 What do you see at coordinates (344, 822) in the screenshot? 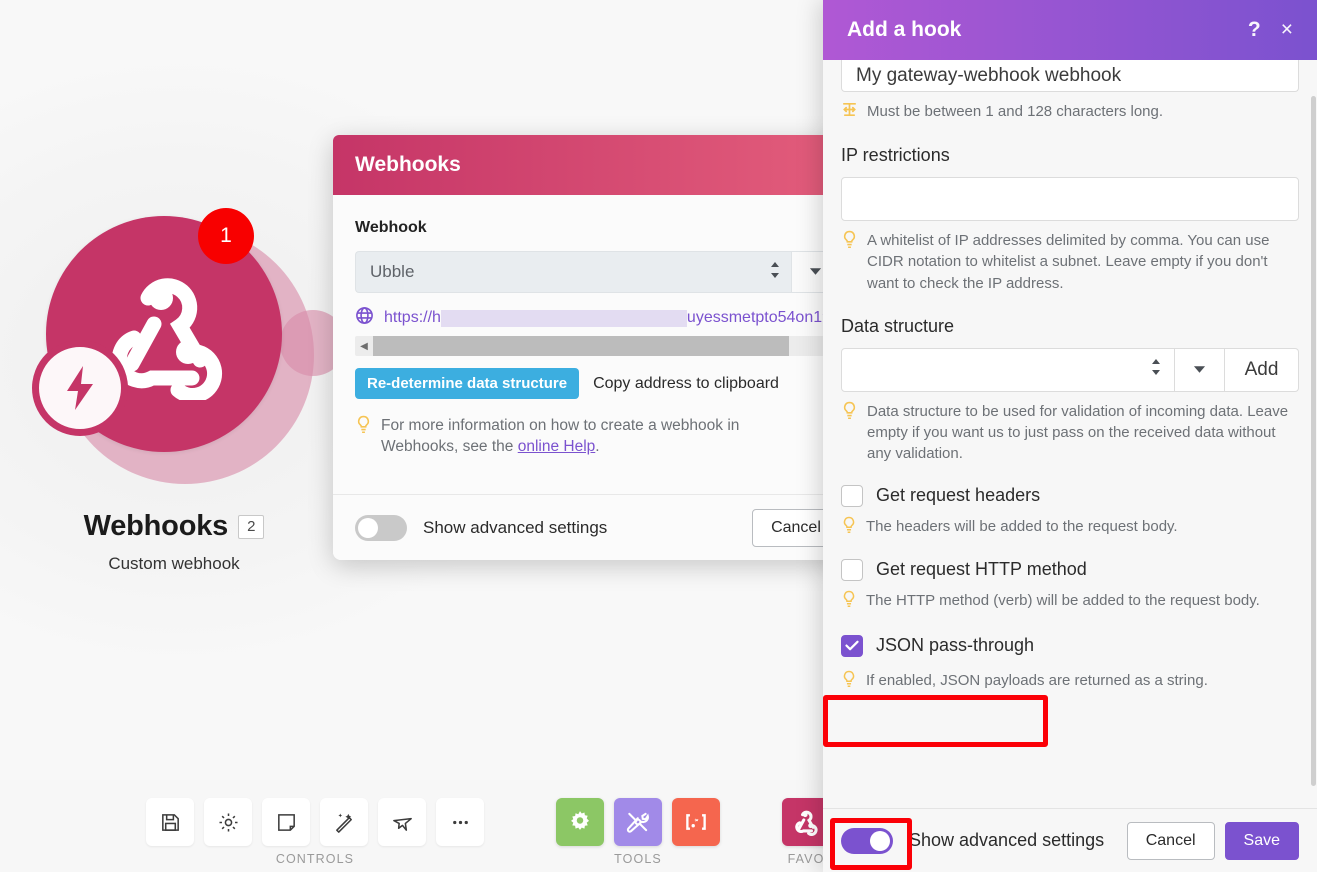
I see `magic-wand-icon` at bounding box center [344, 822].